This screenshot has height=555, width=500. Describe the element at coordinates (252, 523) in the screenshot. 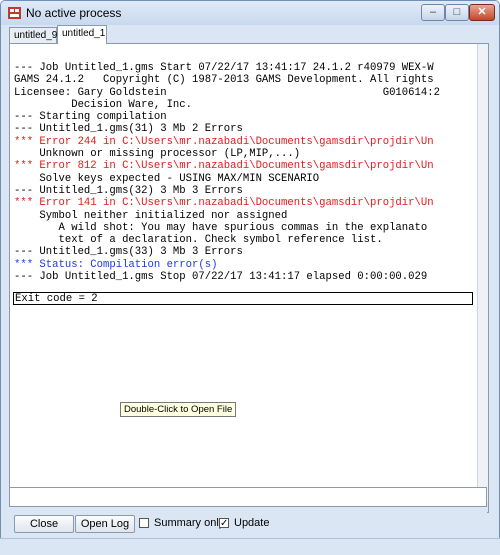

I see `update-label: Update` at that location.